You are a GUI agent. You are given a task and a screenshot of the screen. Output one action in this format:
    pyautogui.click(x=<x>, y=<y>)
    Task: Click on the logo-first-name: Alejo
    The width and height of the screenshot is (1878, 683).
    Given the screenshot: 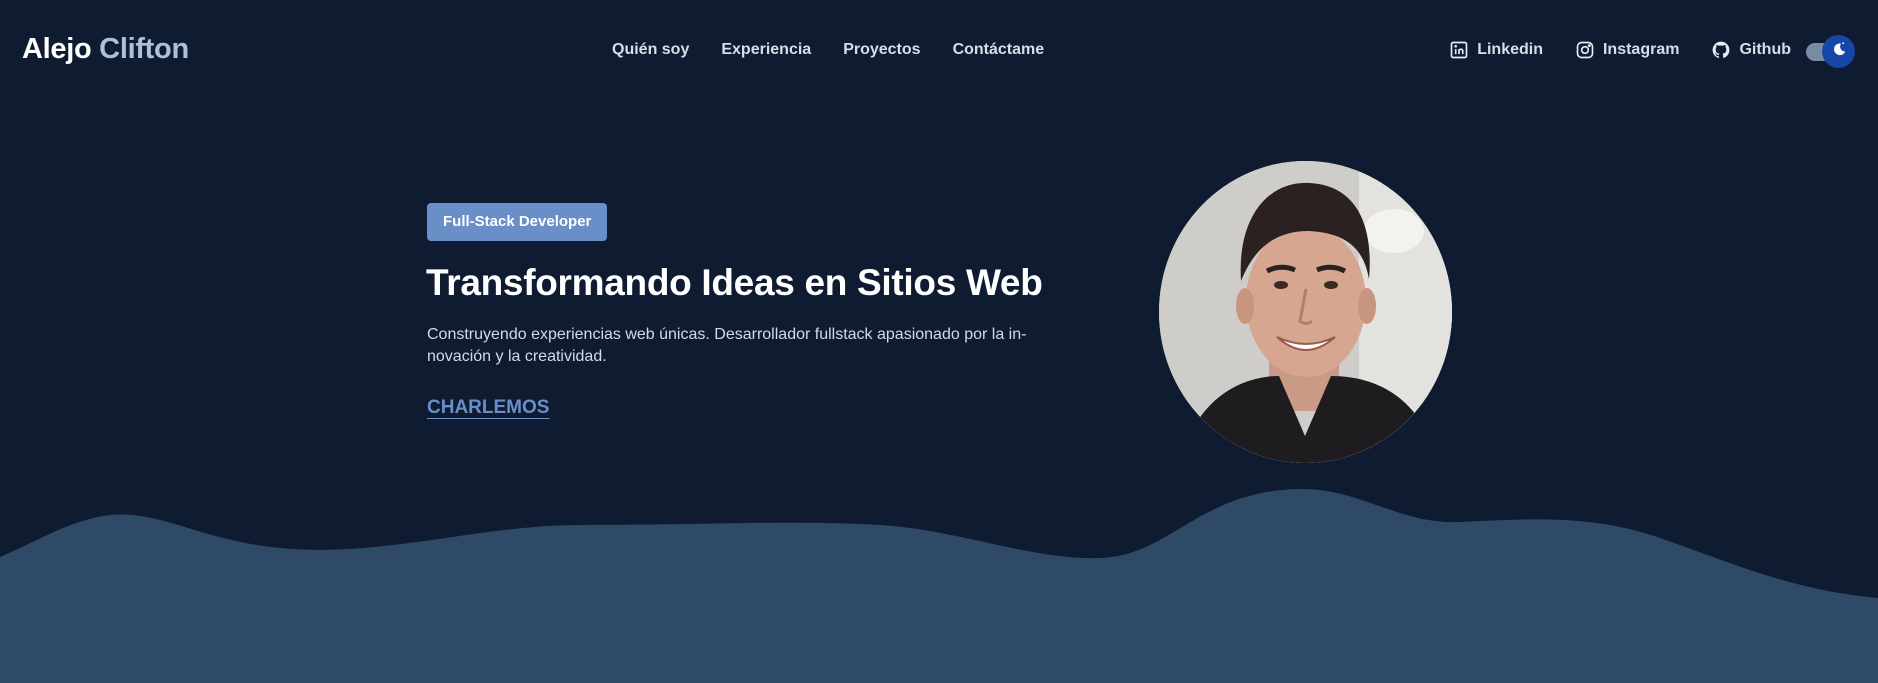 What is the action you would take?
    pyautogui.click(x=57, y=49)
    